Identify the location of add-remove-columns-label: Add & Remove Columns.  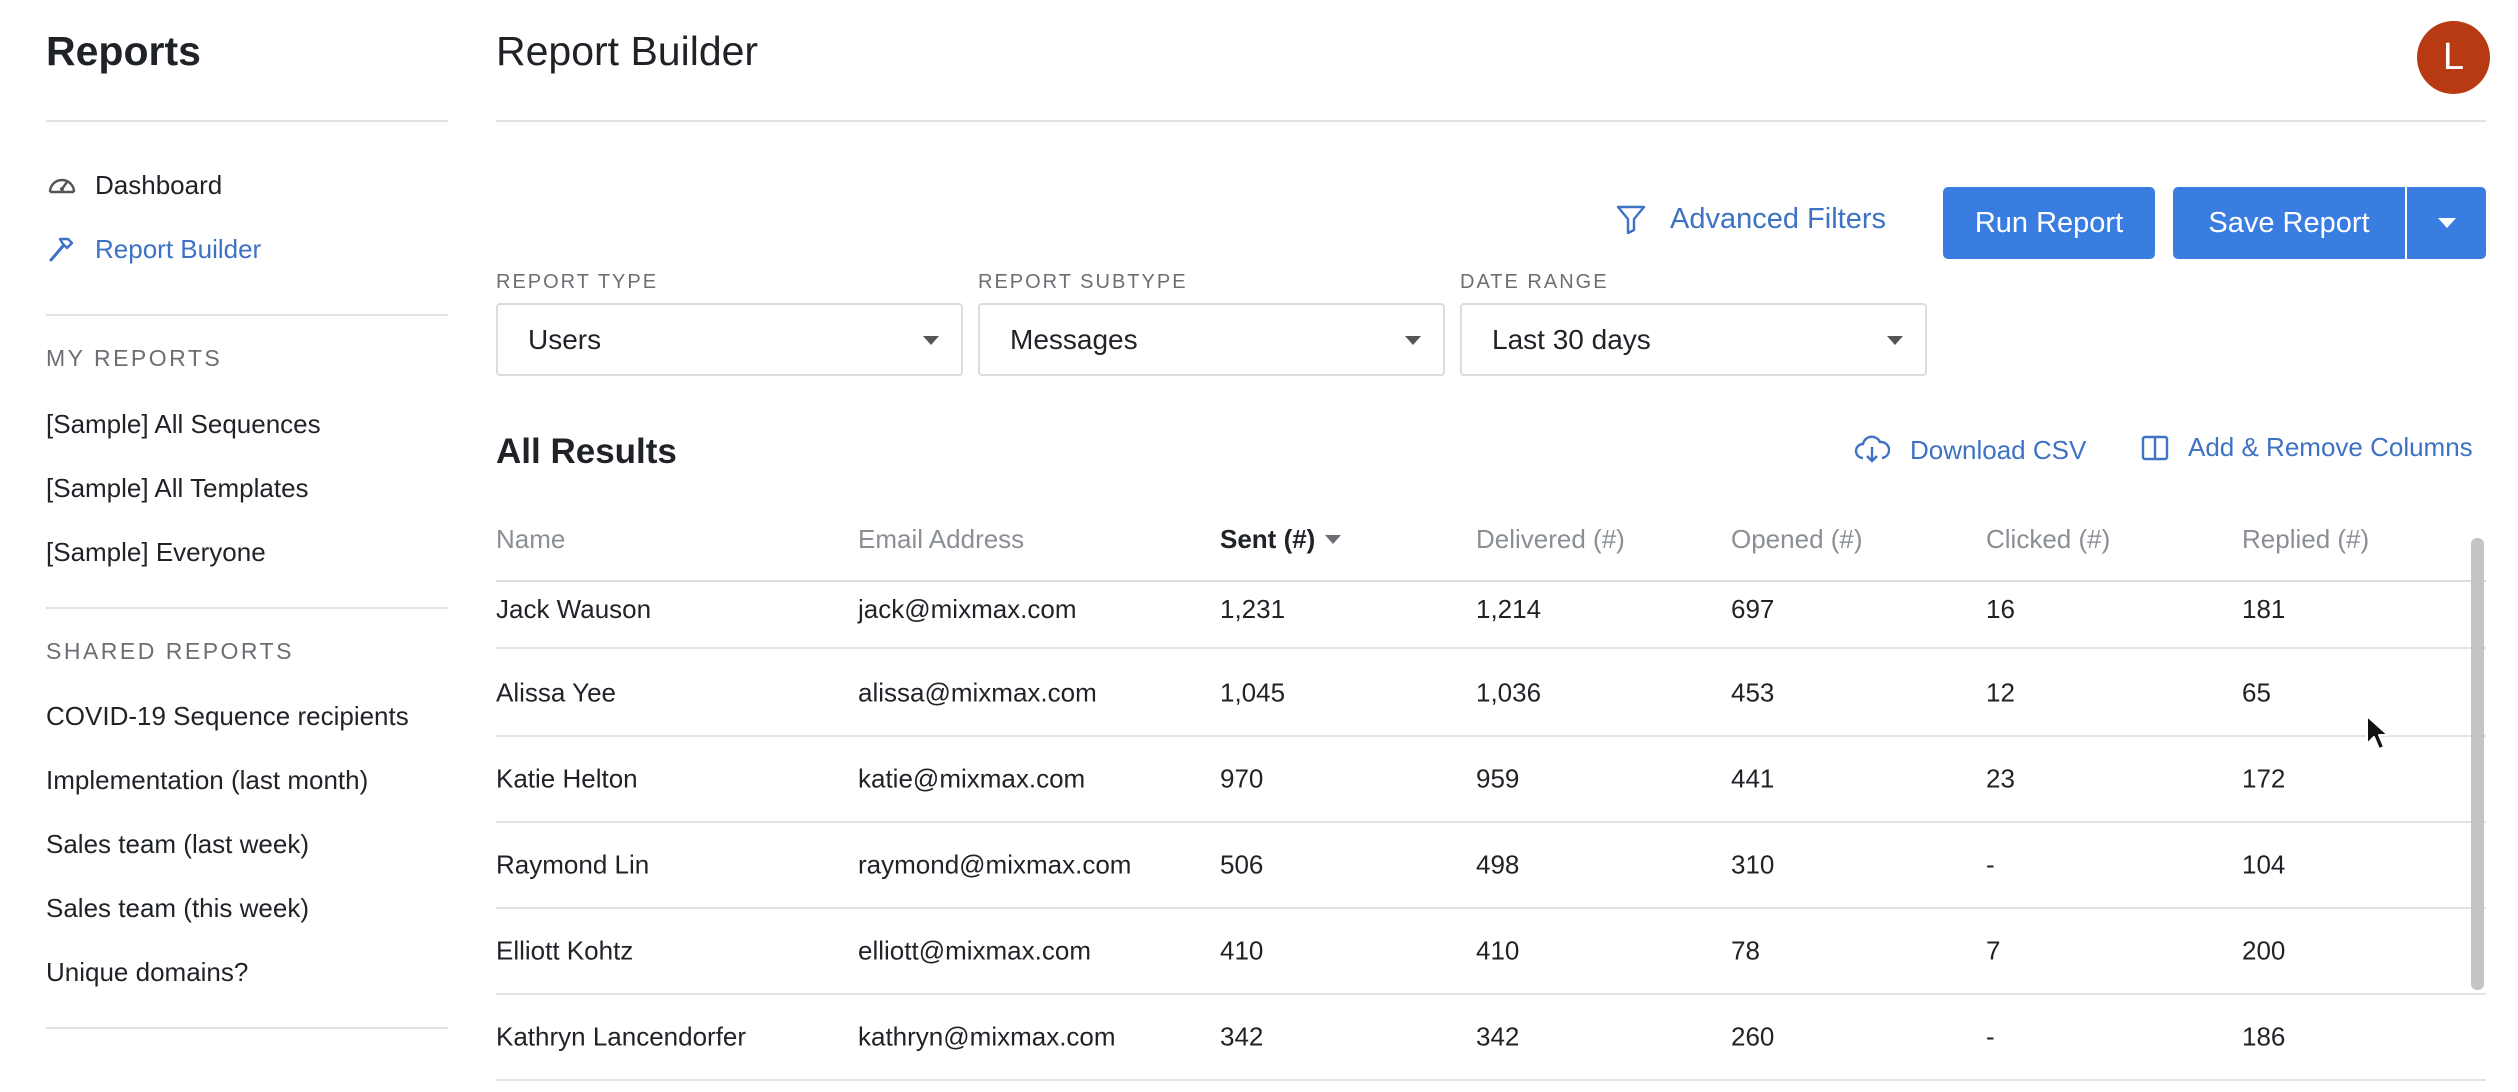
(2330, 447).